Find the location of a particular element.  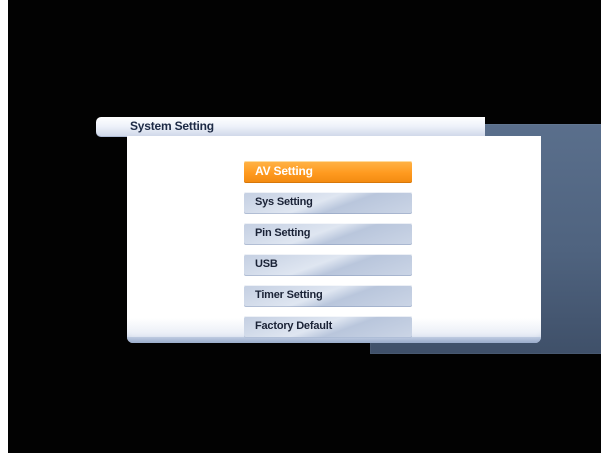

dialog-footer-bar is located at coordinates (334, 340).